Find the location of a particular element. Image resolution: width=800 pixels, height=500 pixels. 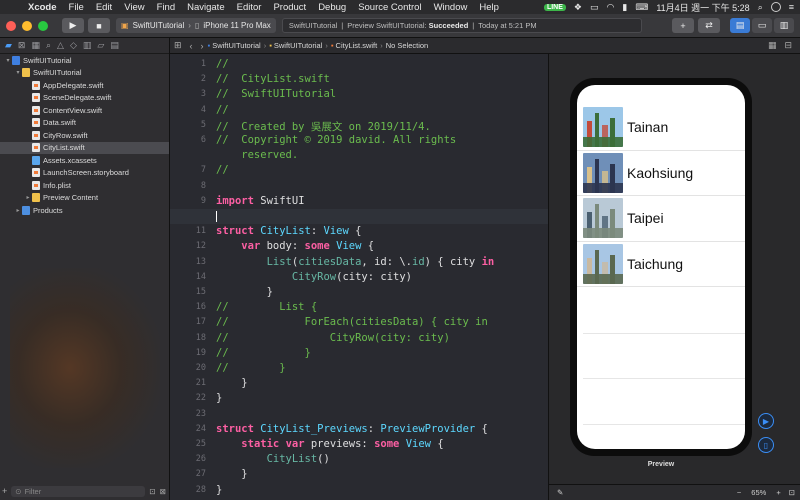

toggle-debug-button: ▭ is located at coordinates (762, 25).